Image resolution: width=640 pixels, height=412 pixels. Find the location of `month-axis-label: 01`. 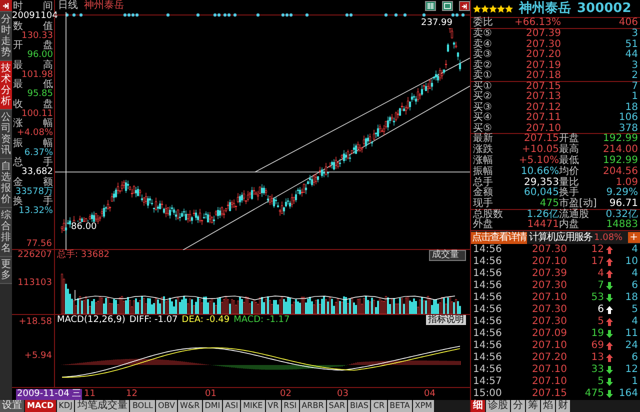

month-axis-label: 01 is located at coordinates (211, 394).